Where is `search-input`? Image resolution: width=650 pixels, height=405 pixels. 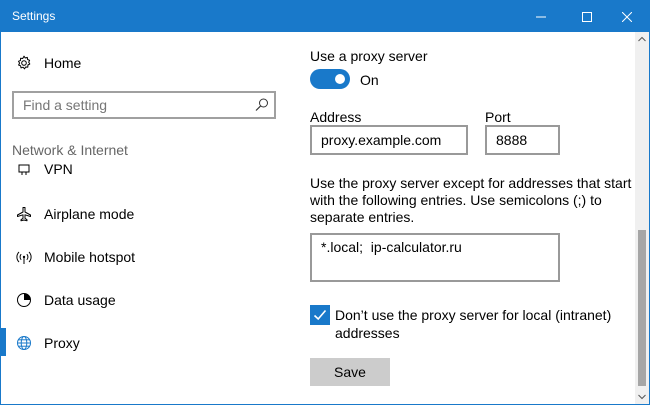 search-input is located at coordinates (133, 105).